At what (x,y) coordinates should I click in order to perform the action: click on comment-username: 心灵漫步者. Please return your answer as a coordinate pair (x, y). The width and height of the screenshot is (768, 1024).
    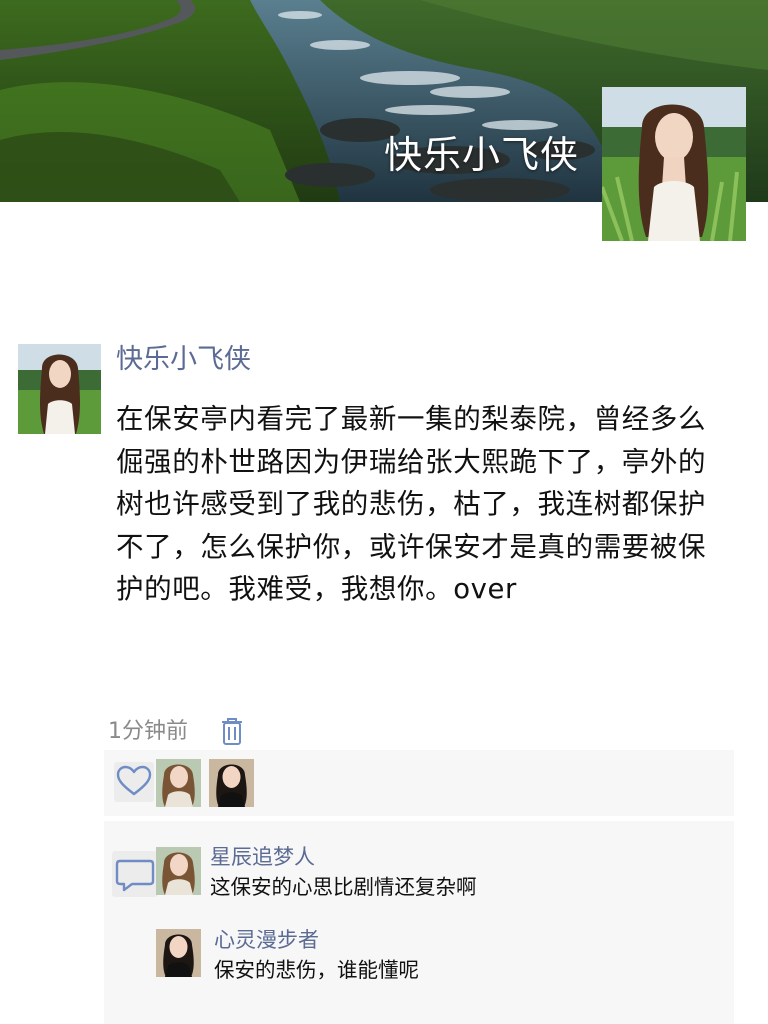
    Looking at the image, I should click on (266, 940).